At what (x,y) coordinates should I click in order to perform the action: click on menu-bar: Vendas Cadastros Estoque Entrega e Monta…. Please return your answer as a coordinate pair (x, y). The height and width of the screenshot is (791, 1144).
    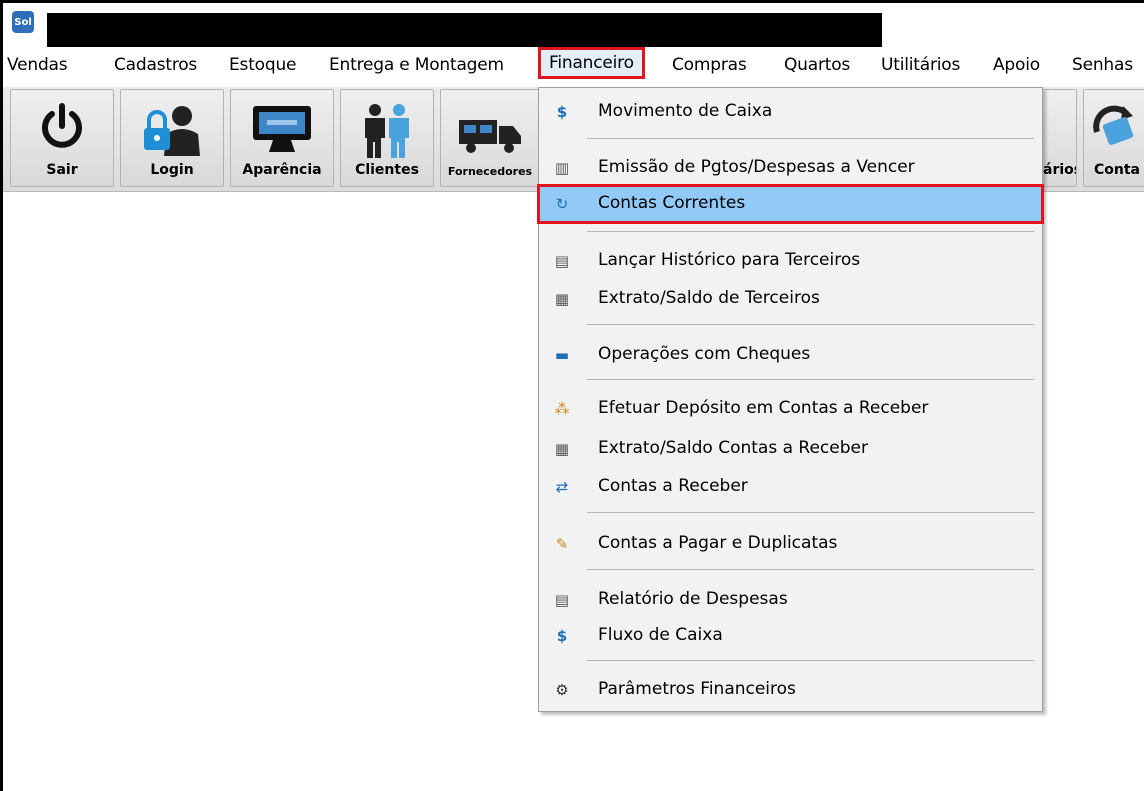
    Looking at the image, I should click on (573, 67).